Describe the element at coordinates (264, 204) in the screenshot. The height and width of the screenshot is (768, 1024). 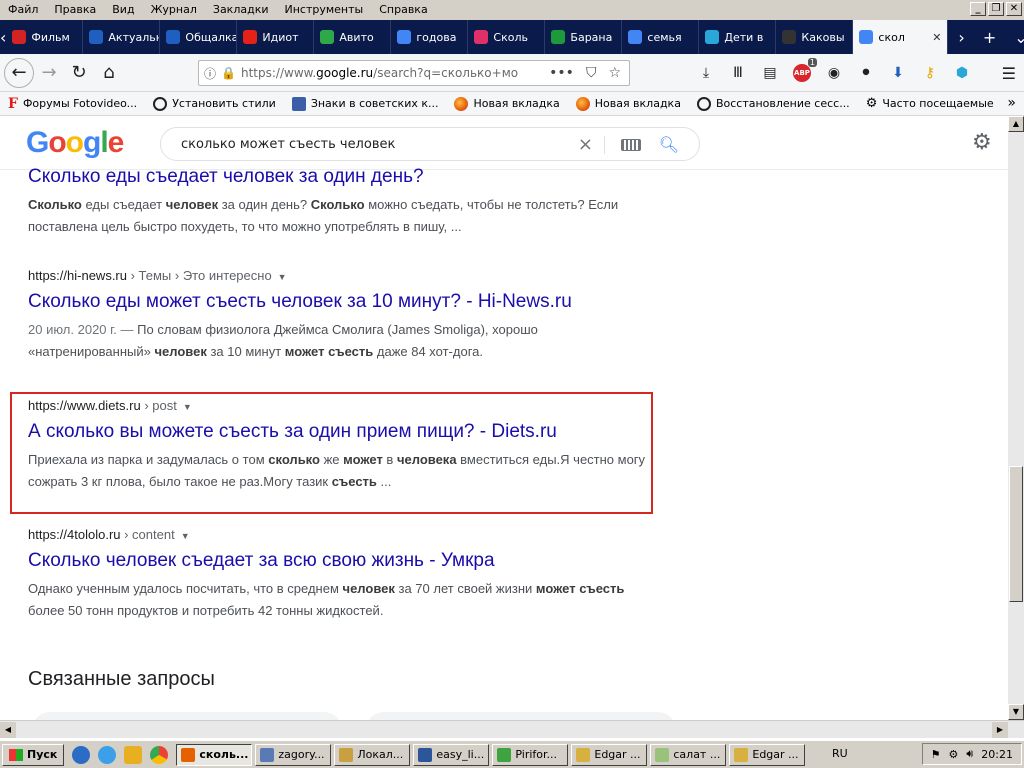
I see `snippet-part: за один день?` at that location.